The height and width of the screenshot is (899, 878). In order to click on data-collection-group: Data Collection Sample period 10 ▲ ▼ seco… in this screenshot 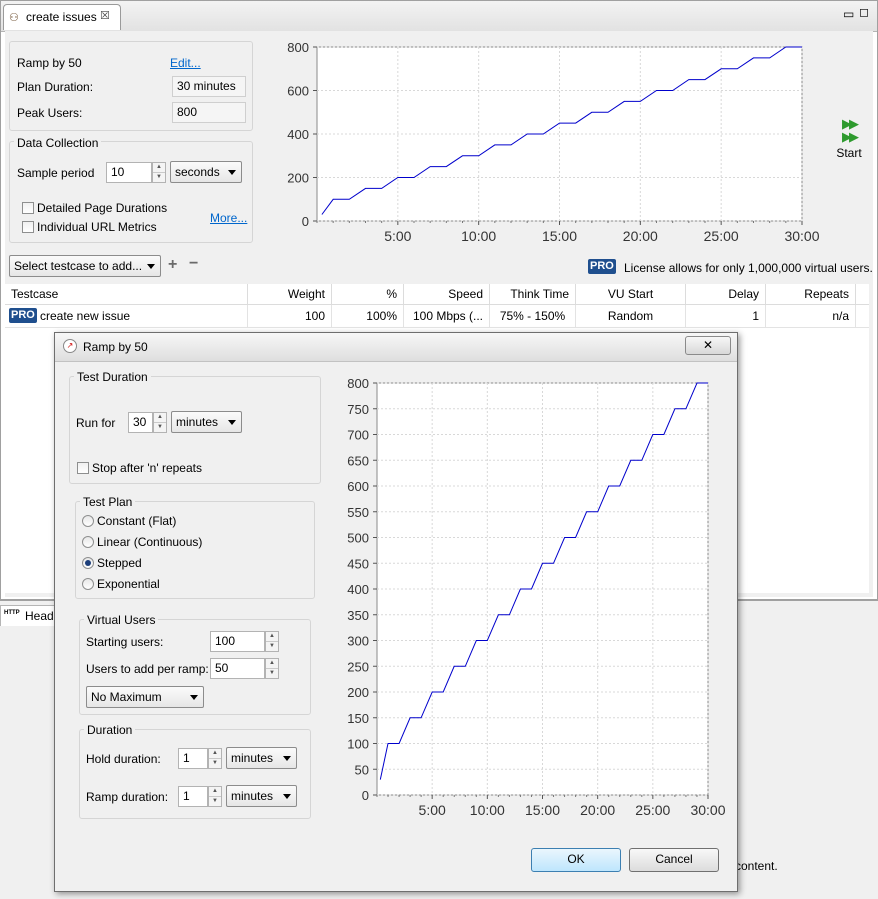, I will do `click(131, 189)`.